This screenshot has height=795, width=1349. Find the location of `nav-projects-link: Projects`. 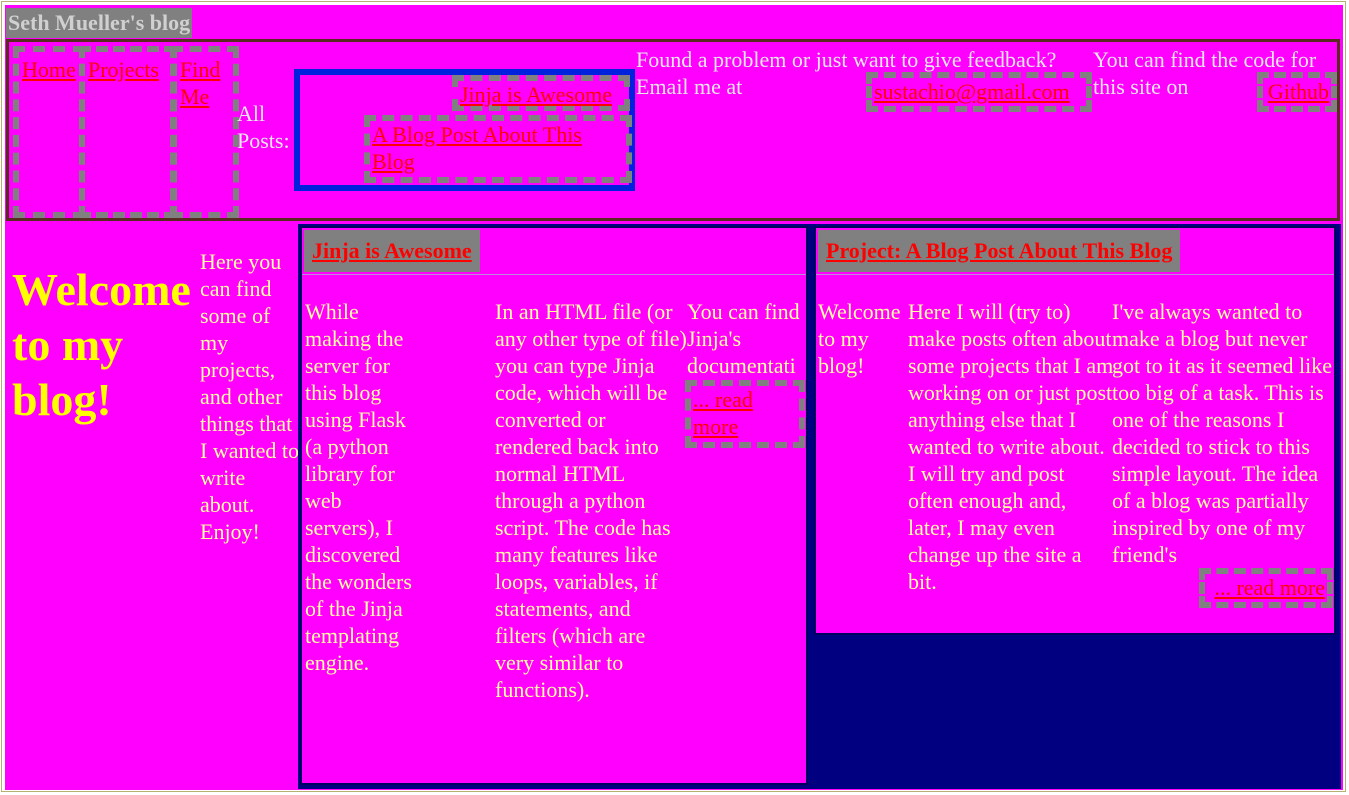

nav-projects-link: Projects is located at coordinates (123, 69).